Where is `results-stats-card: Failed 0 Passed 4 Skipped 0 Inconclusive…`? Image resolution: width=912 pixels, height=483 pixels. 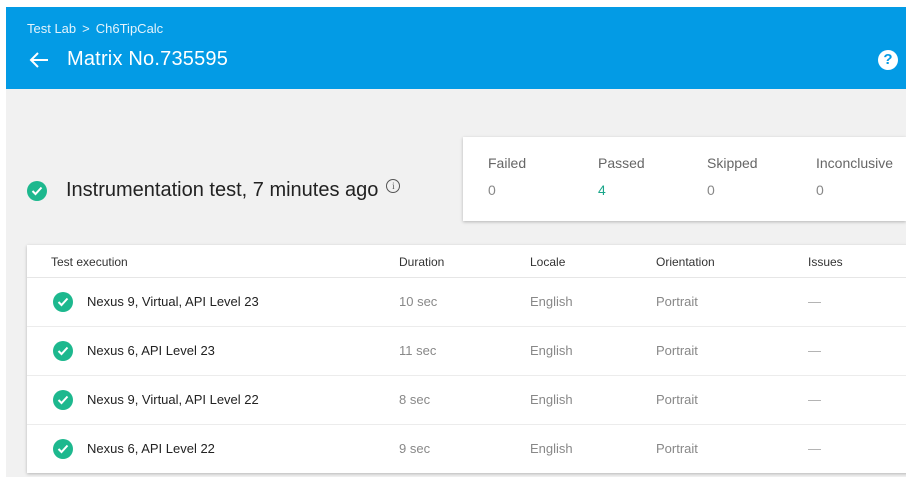
results-stats-card: Failed 0 Passed 4 Skipped 0 Inconclusive… is located at coordinates (684, 179).